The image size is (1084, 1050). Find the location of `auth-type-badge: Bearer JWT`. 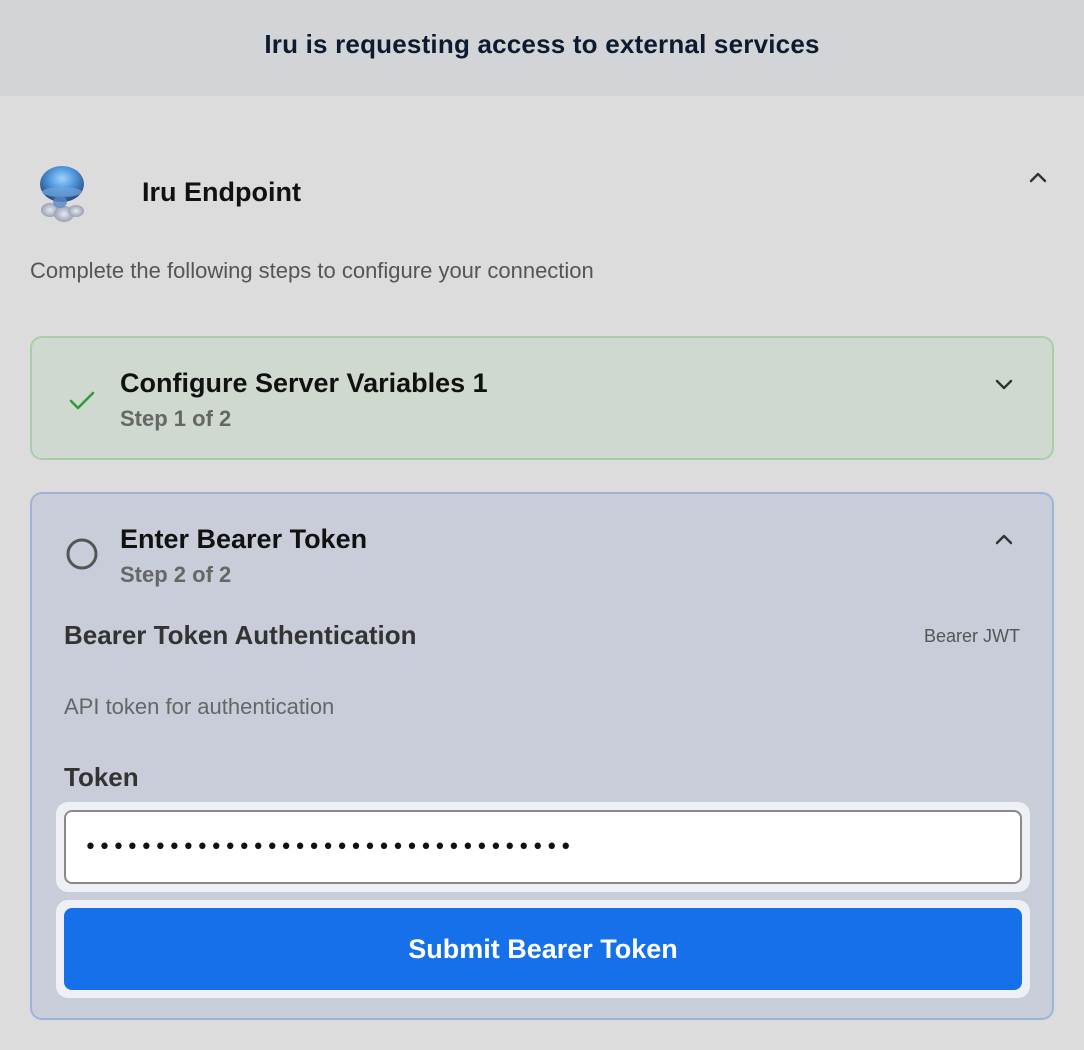

auth-type-badge: Bearer JWT is located at coordinates (971, 636).